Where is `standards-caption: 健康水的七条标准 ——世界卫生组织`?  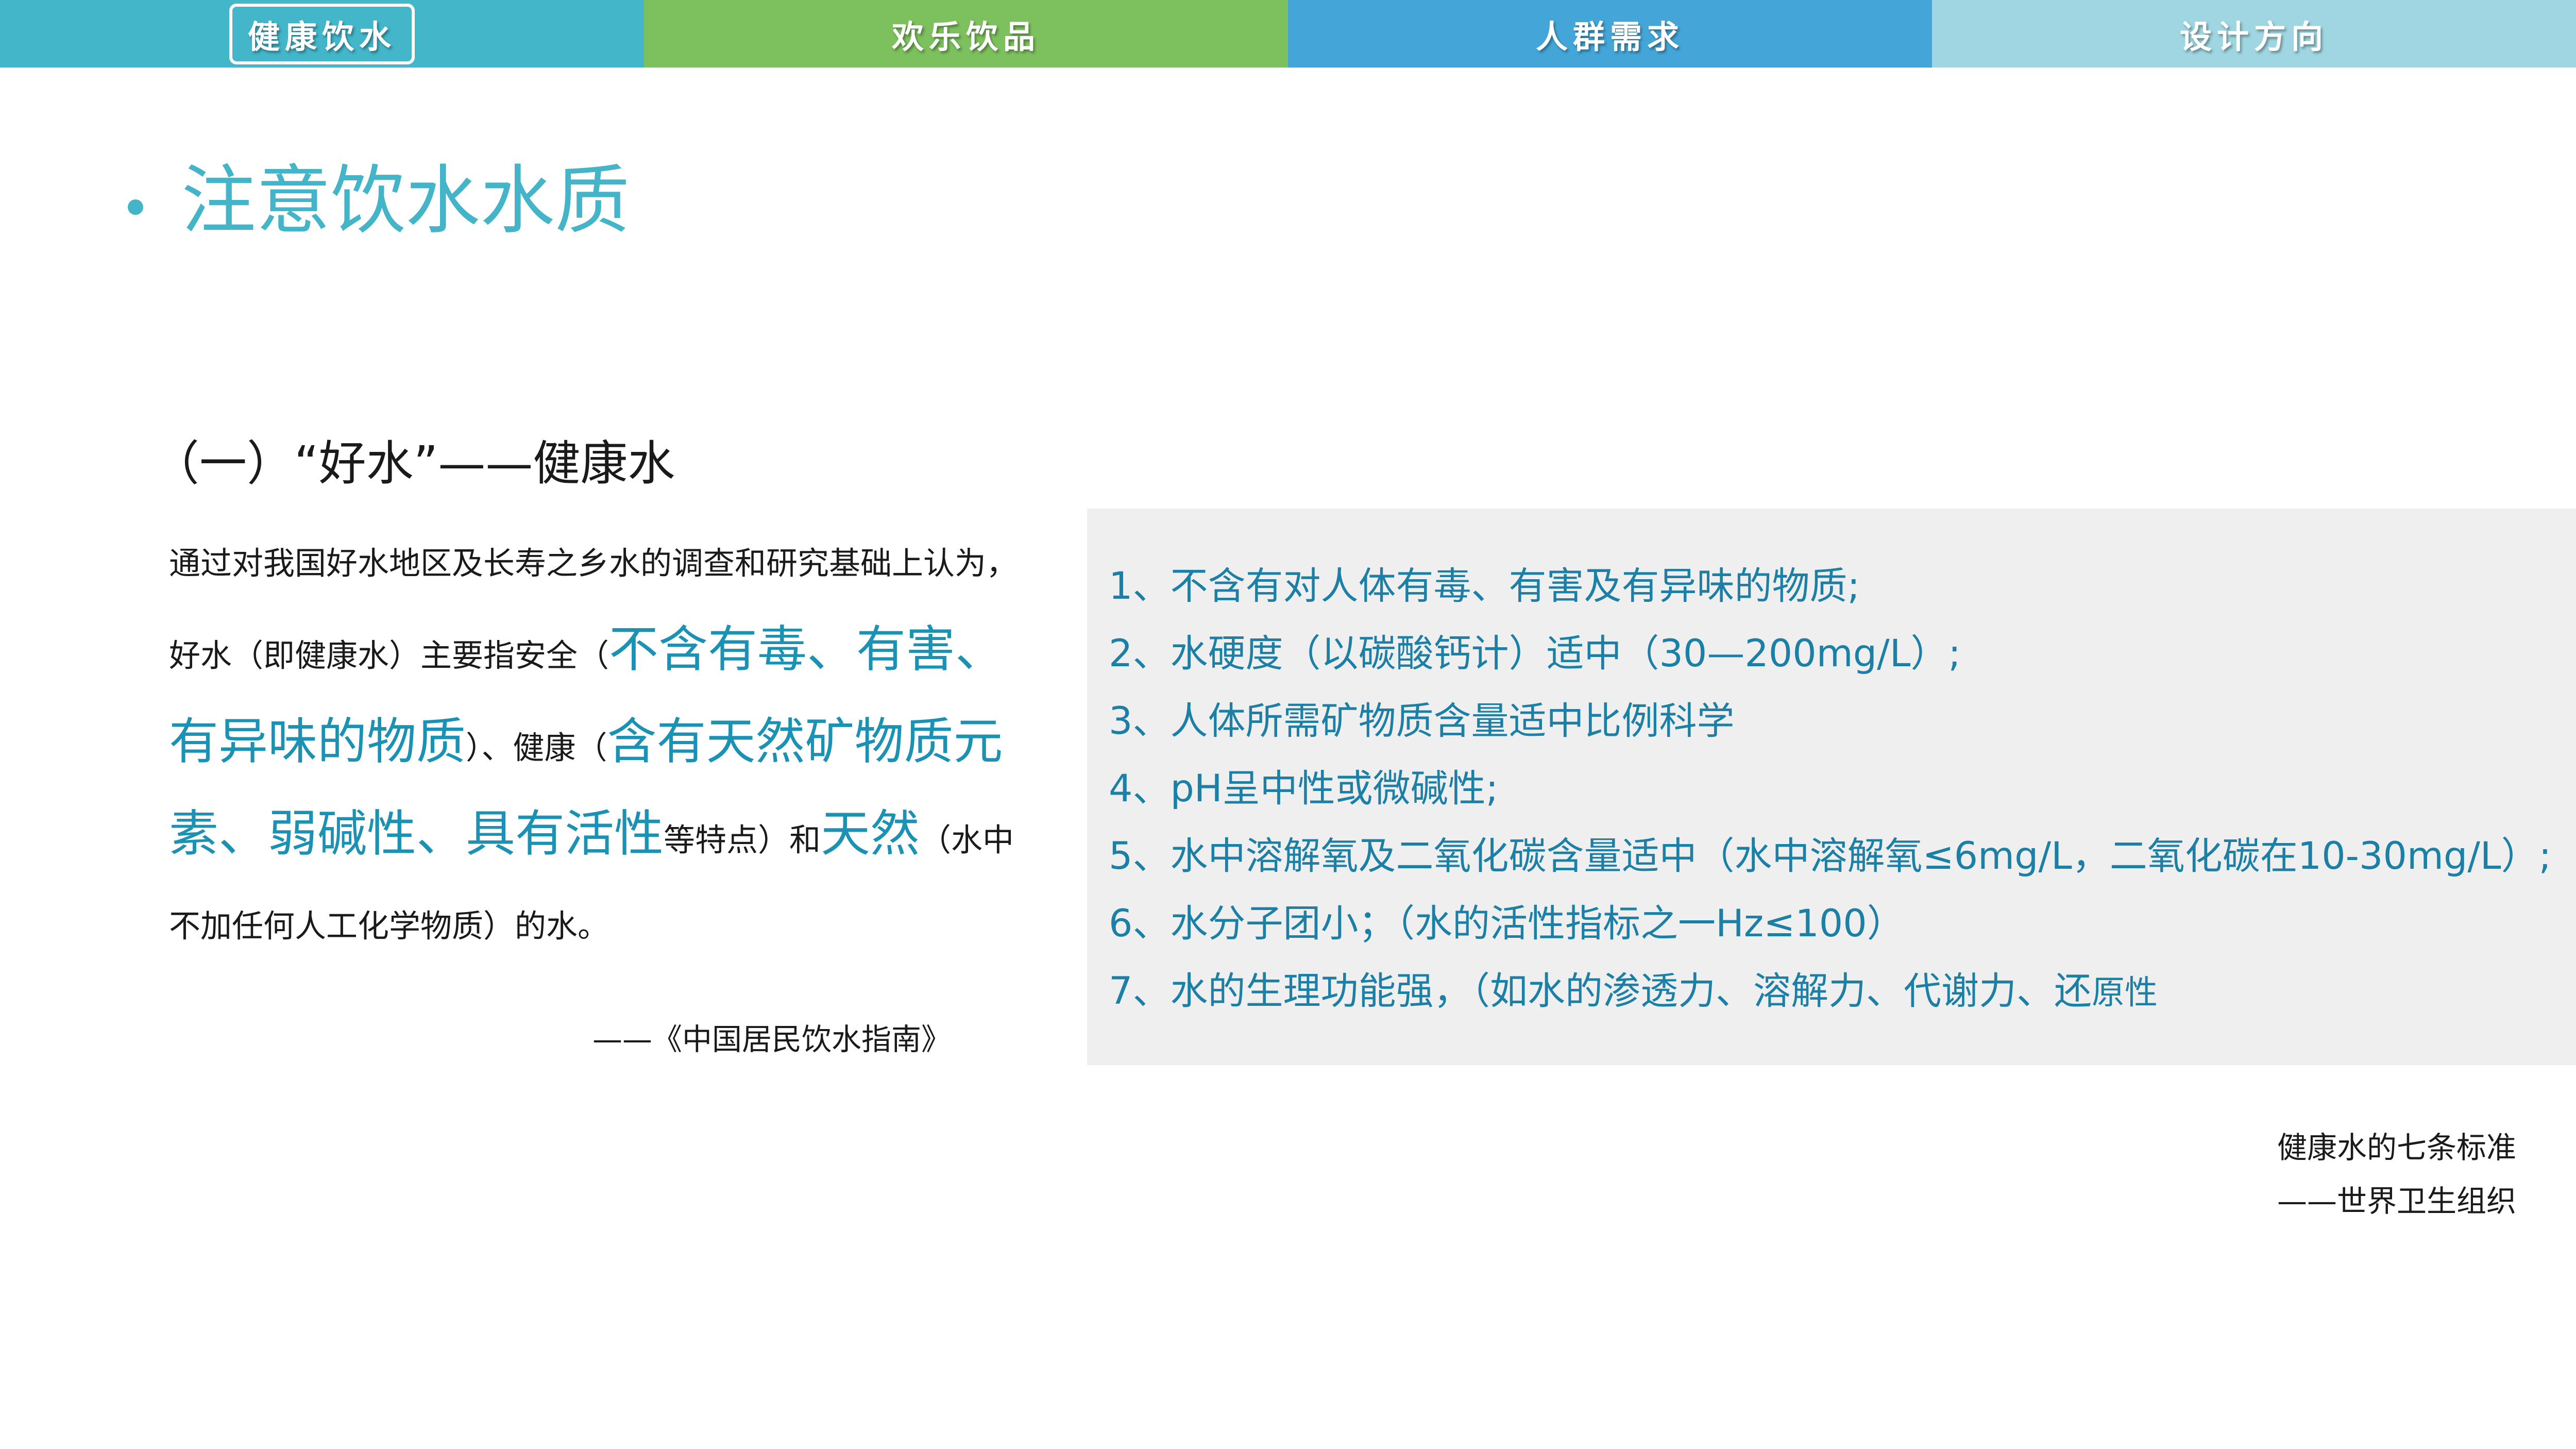 standards-caption: 健康水的七条标准 ——世界卫生组织 is located at coordinates (2396, 1174).